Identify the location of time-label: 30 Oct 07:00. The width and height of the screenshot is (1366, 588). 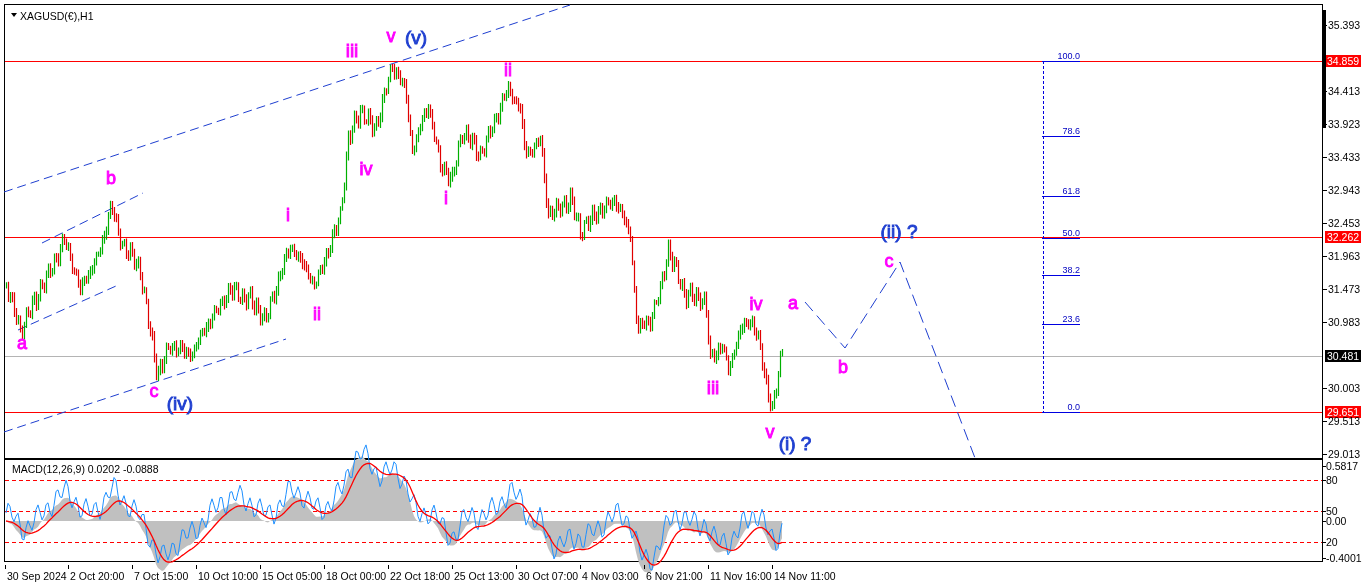
(548, 576).